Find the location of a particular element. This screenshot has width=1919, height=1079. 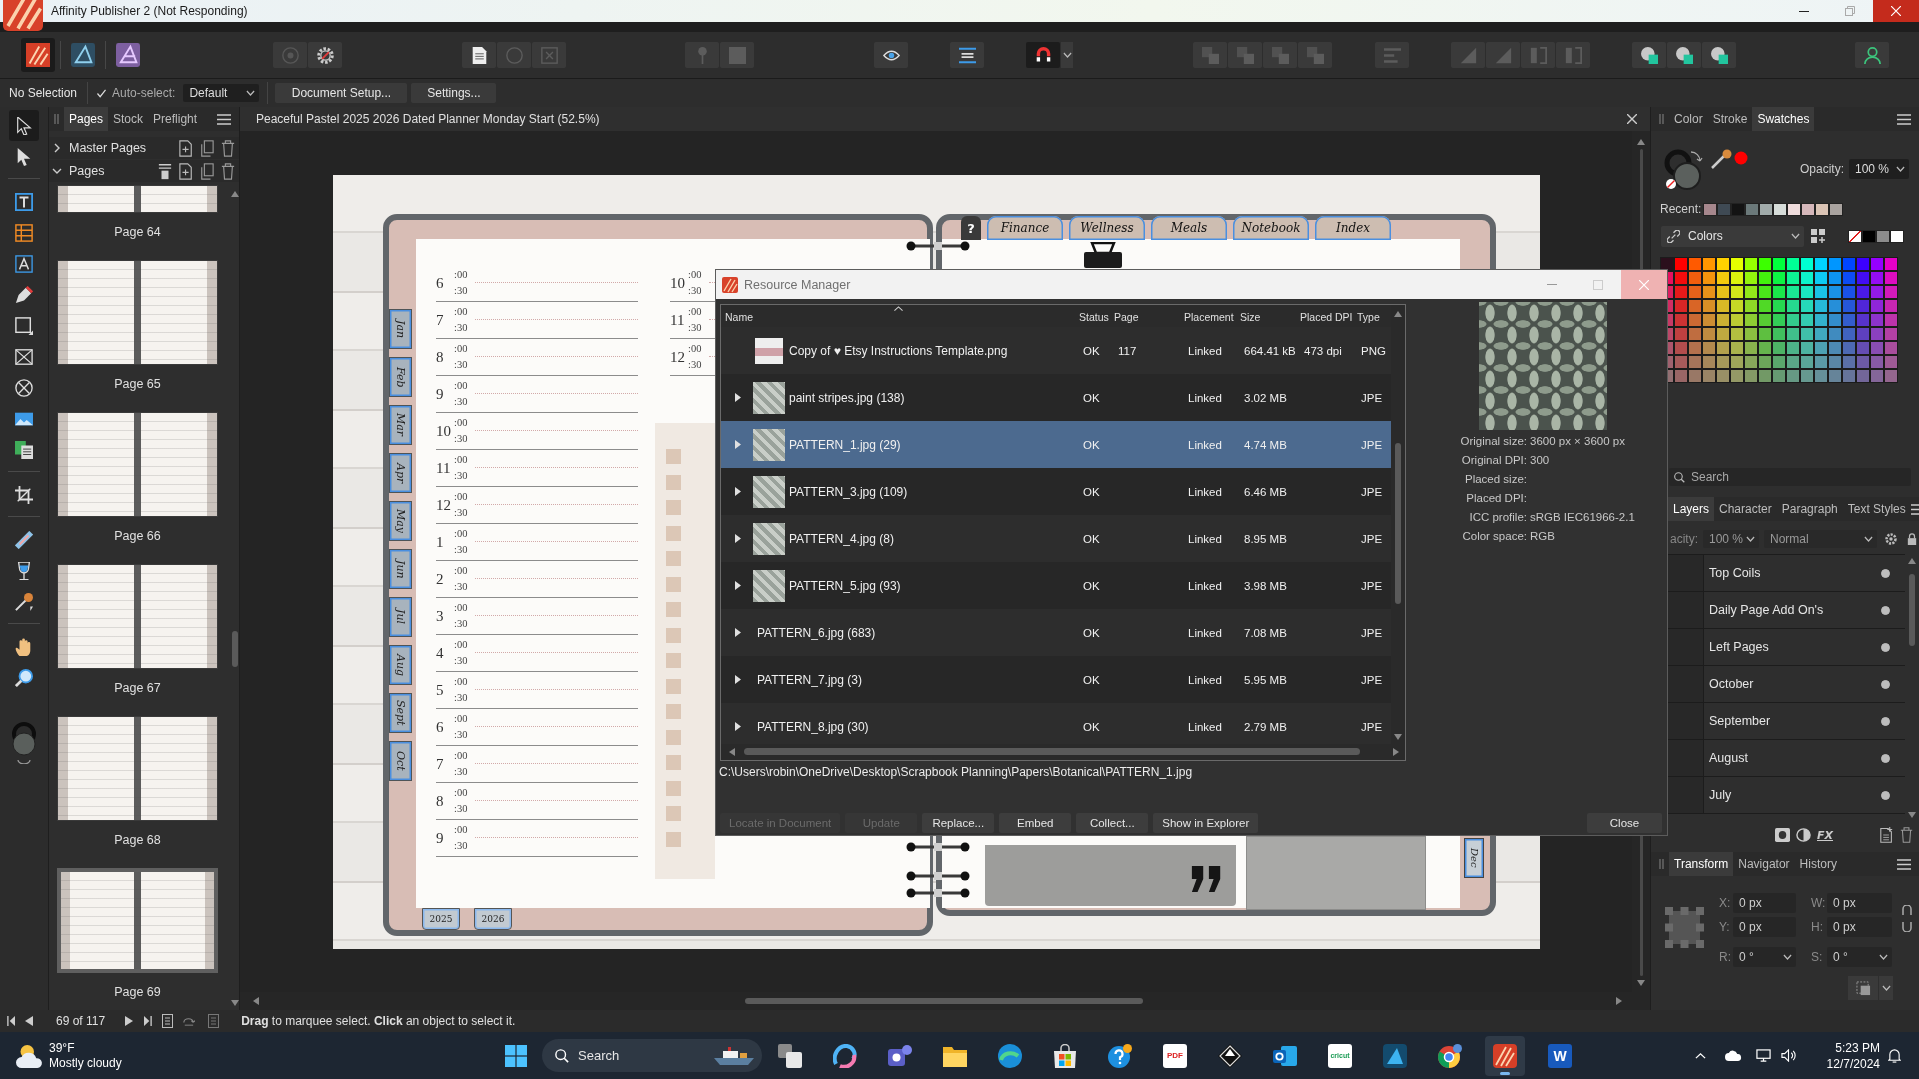

column-header: Page is located at coordinates (1145, 316).